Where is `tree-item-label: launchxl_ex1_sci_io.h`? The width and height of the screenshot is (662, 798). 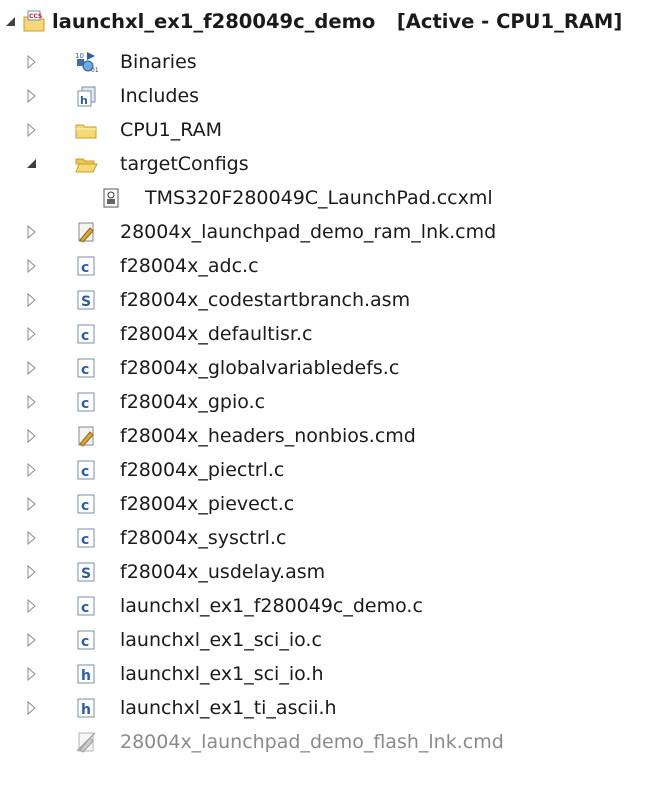
tree-item-label: launchxl_ex1_sci_io.h is located at coordinates (222, 674).